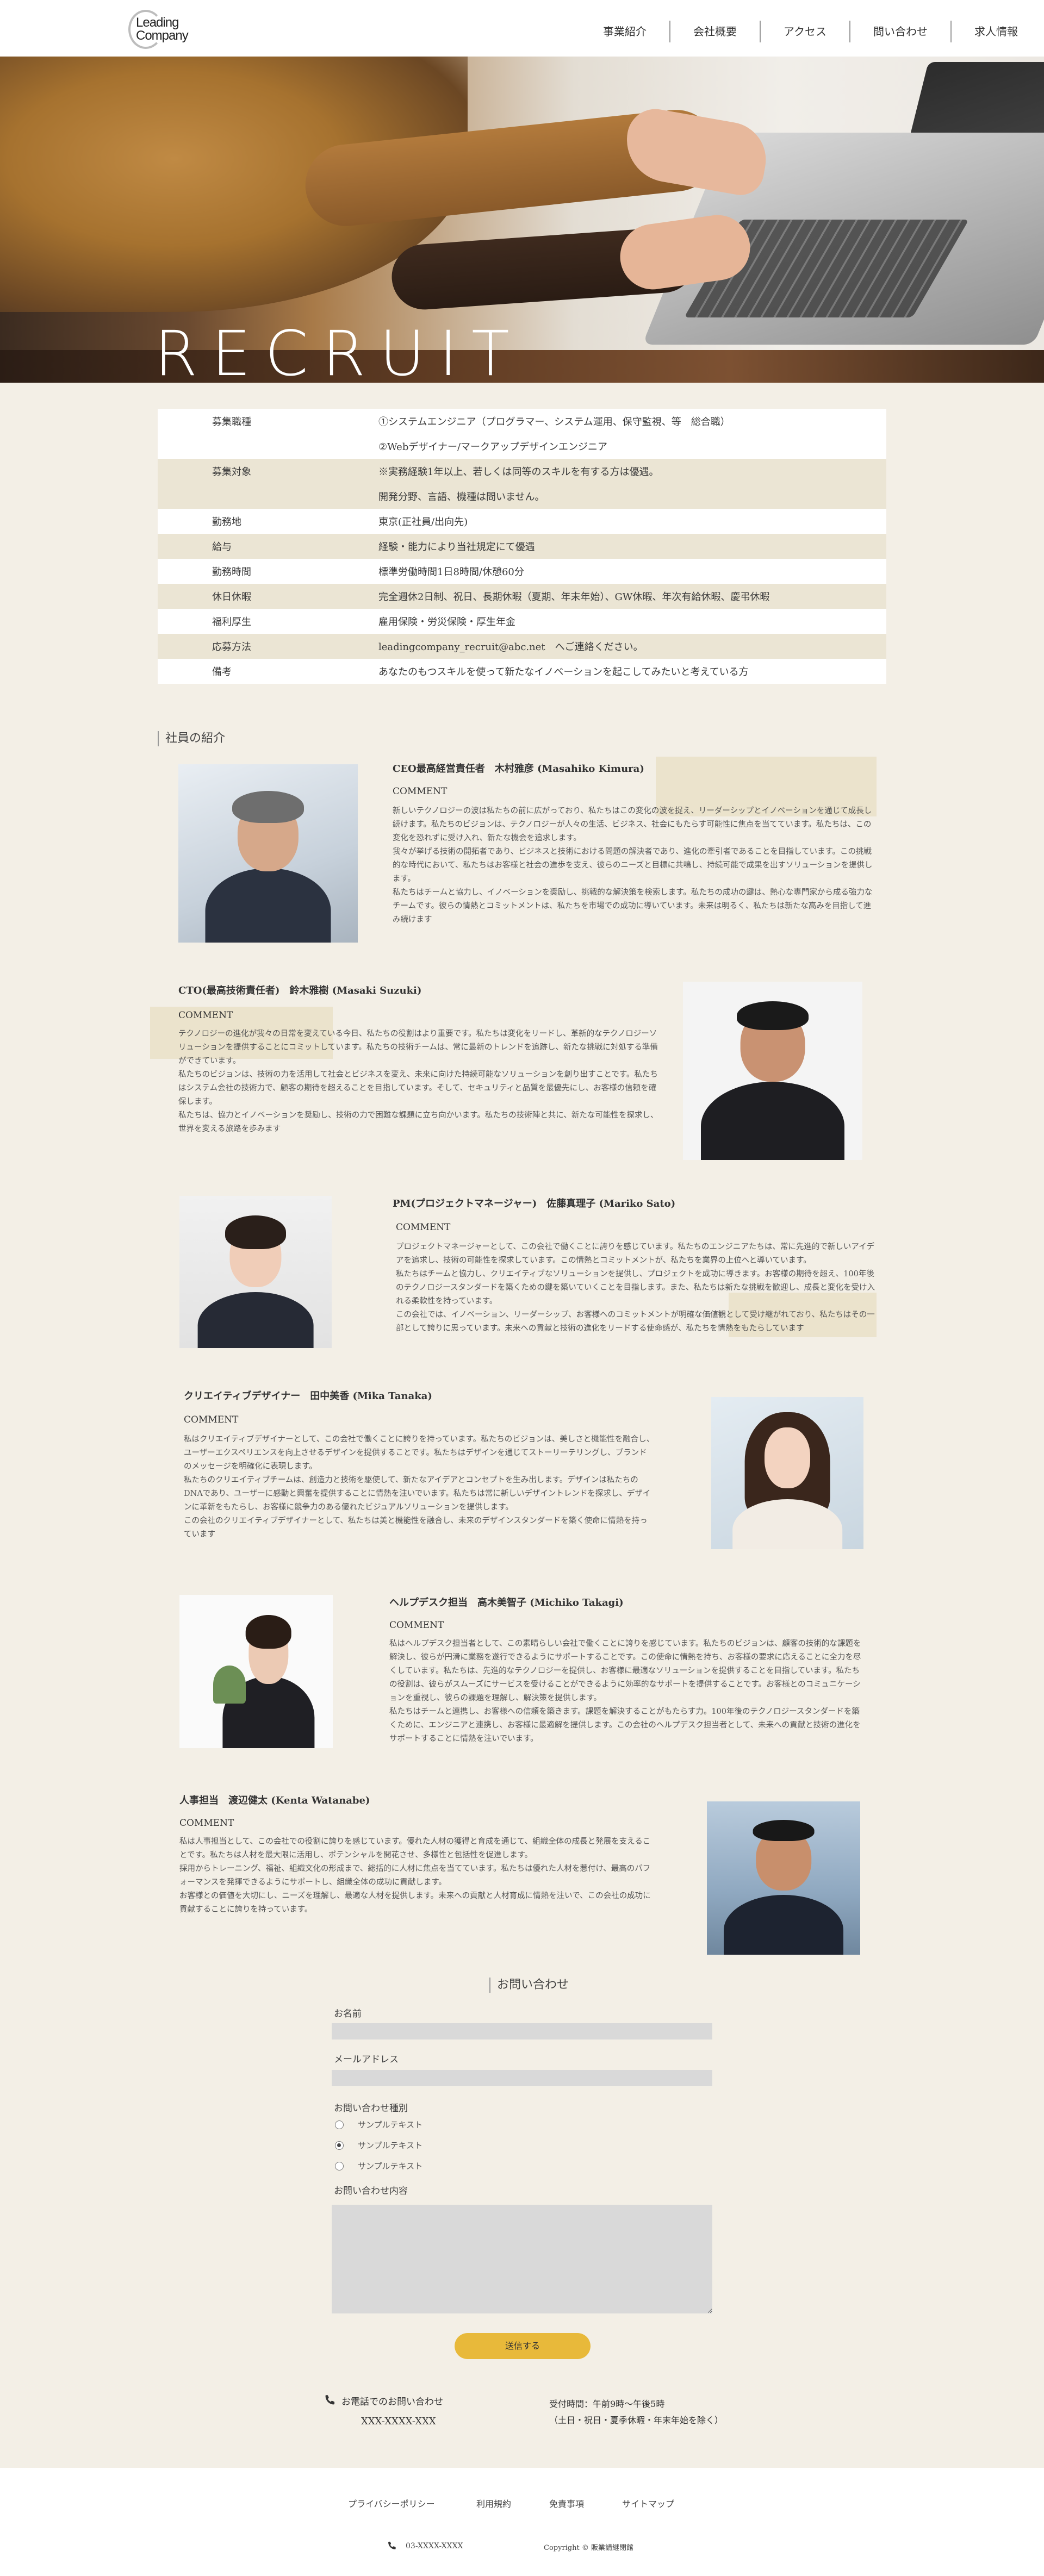 The height and width of the screenshot is (2576, 1044). What do you see at coordinates (339, 2145) in the screenshot?
I see `radio-button-selected` at bounding box center [339, 2145].